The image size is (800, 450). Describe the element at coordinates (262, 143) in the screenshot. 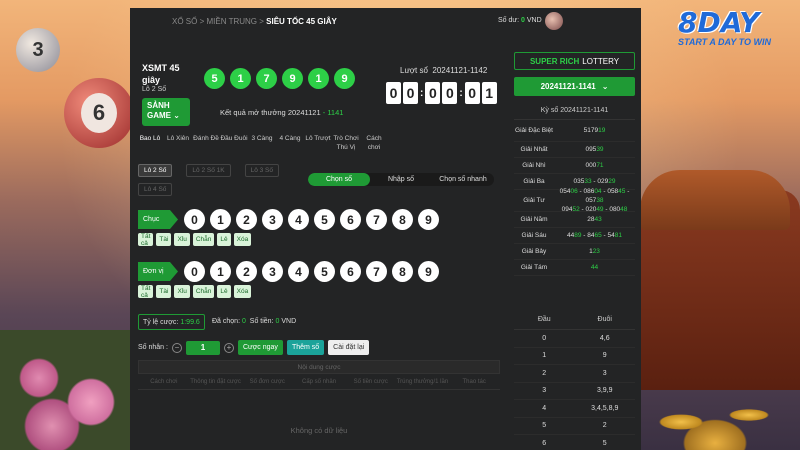

I see `bet-type-tab: 3 Càng` at that location.